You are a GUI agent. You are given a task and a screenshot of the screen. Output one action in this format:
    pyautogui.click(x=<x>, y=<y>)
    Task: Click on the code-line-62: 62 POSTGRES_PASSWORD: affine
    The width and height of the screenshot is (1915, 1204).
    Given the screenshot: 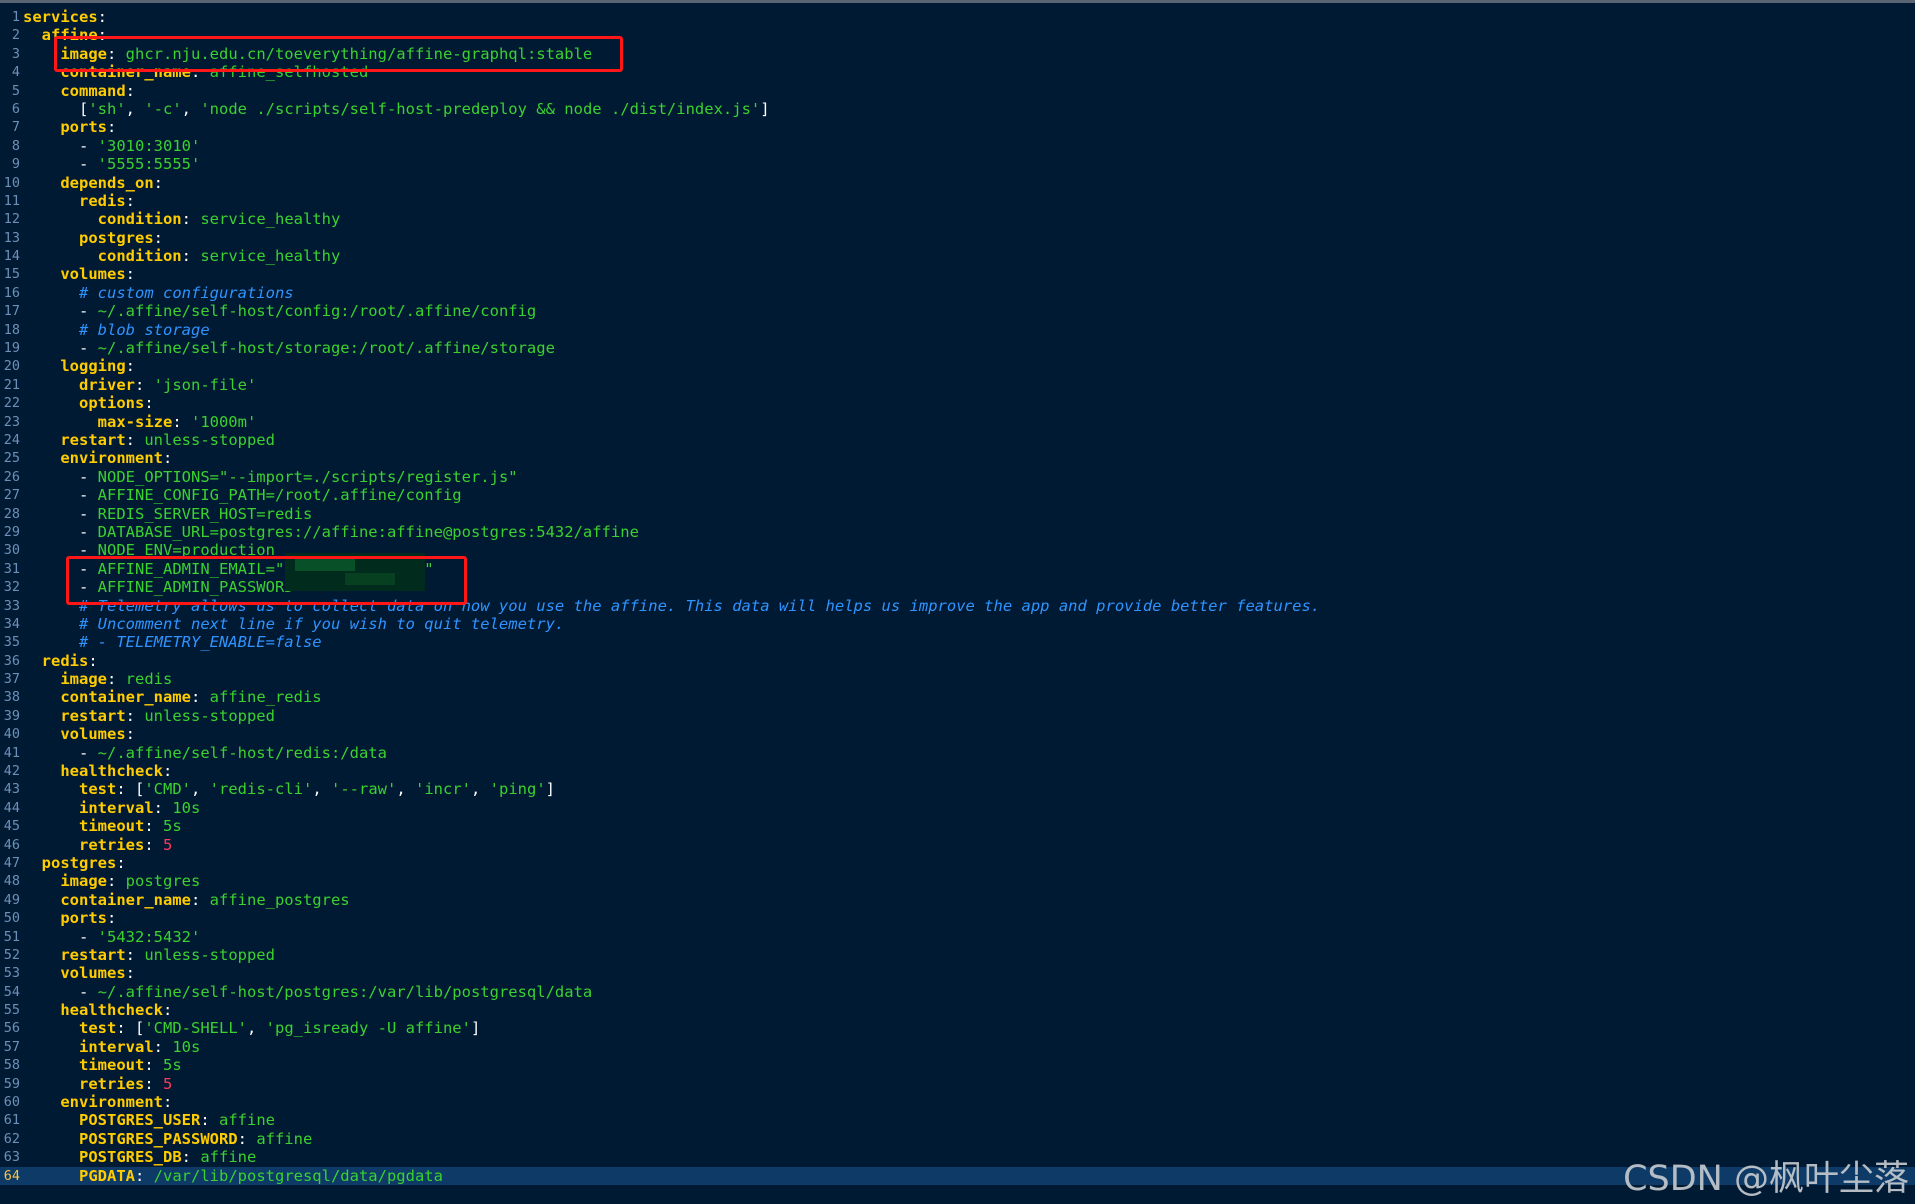 What is the action you would take?
    pyautogui.click(x=957, y=1139)
    